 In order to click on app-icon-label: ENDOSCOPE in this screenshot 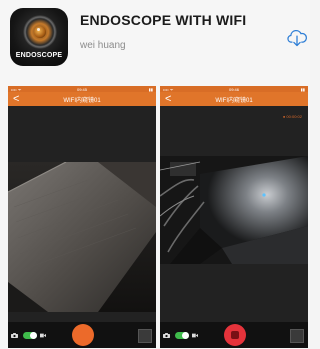, I will do `click(39, 55)`.